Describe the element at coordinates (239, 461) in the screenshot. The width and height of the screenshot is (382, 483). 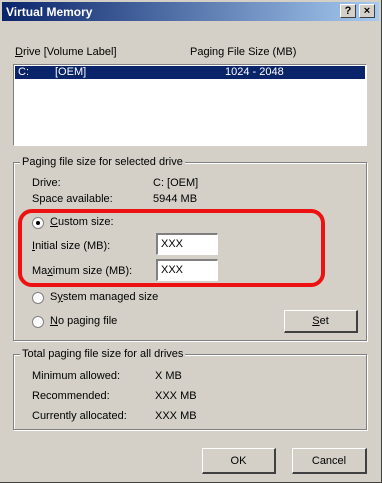
I see `ok-button: OK` at that location.